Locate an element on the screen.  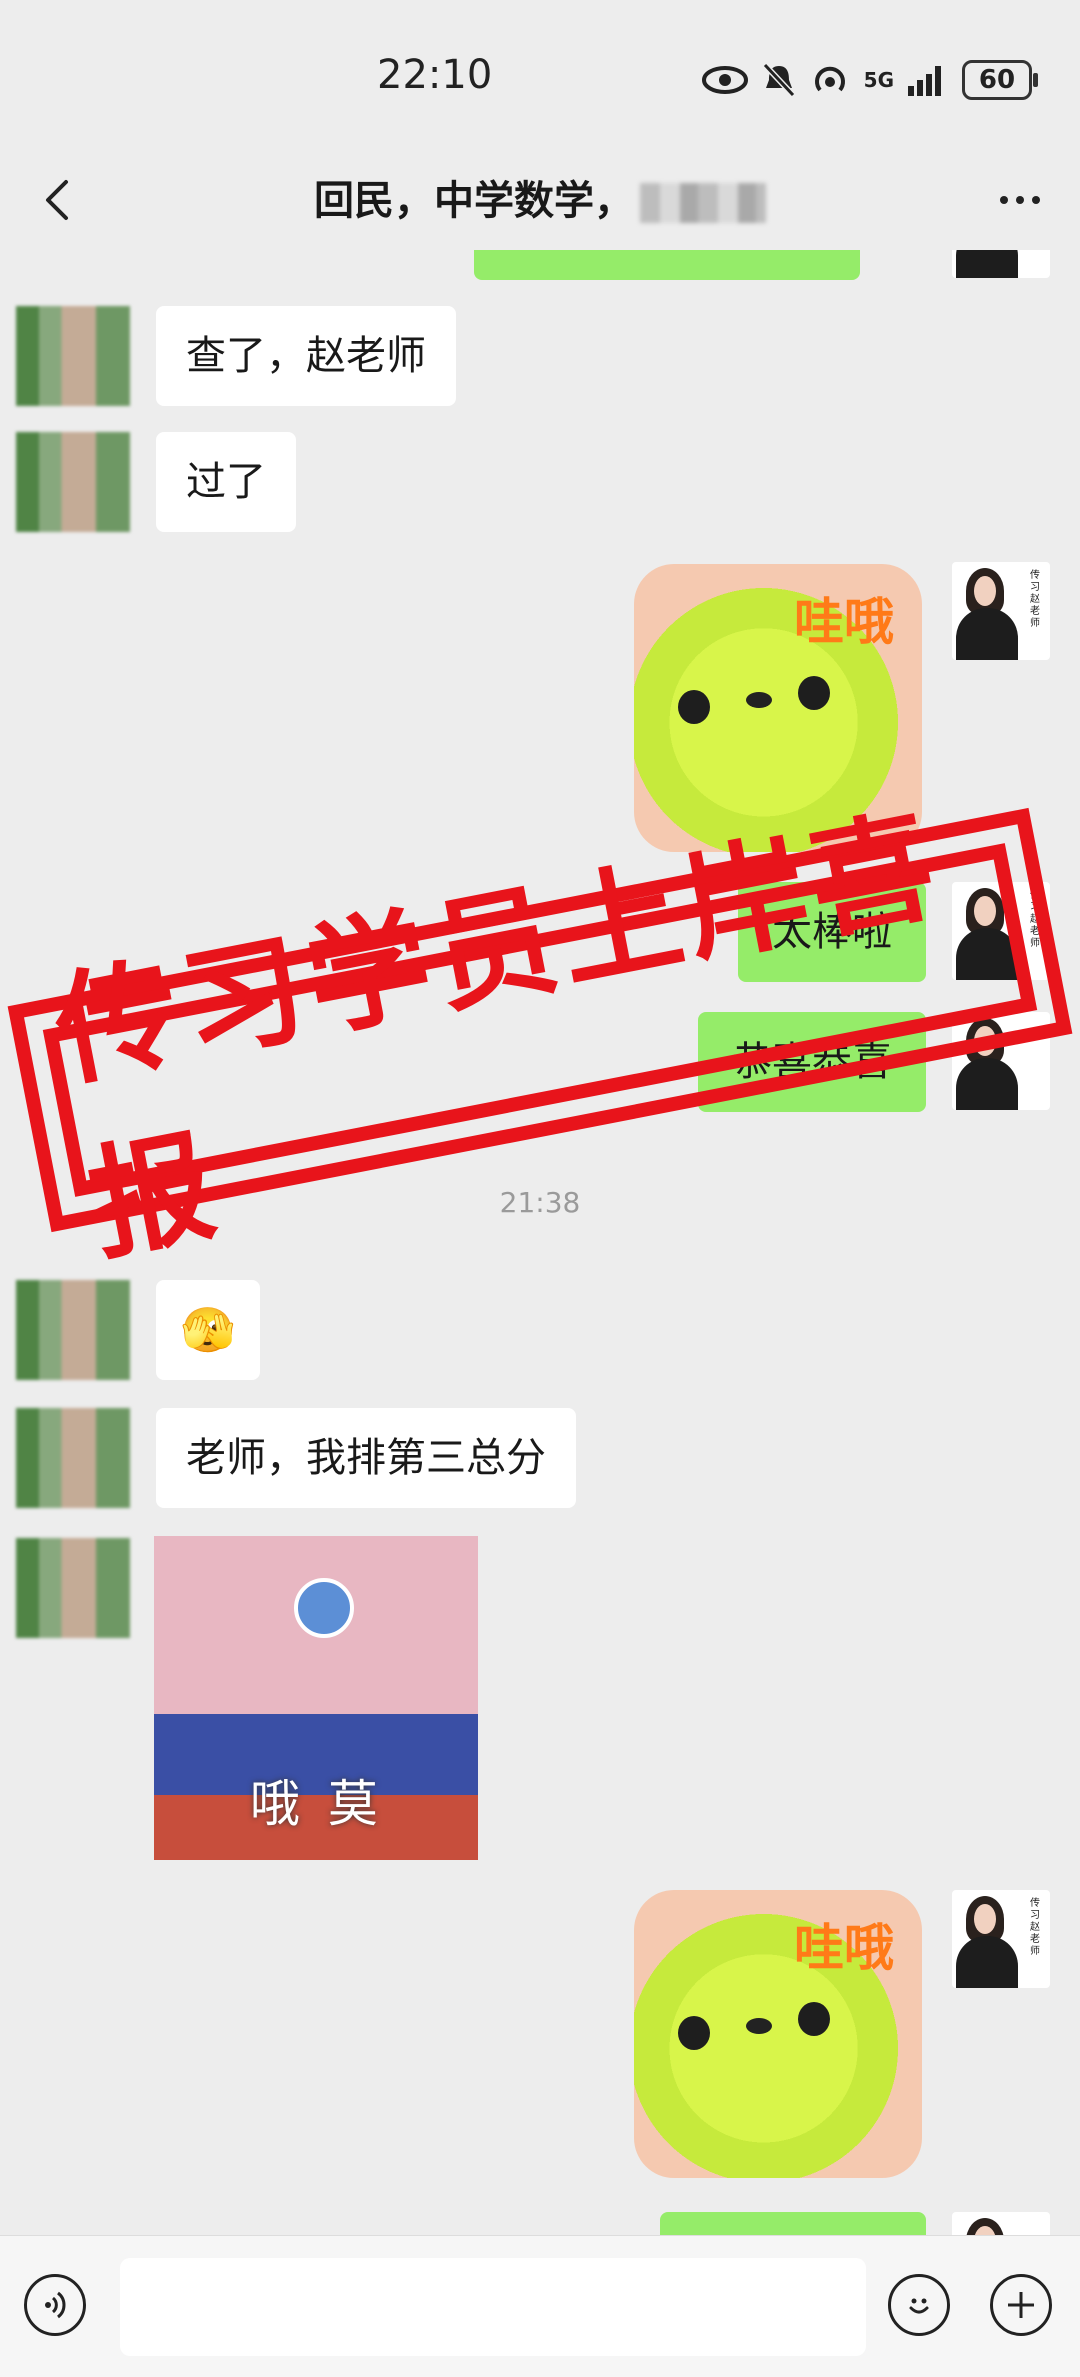
voice-icon is located at coordinates (55, 2305).